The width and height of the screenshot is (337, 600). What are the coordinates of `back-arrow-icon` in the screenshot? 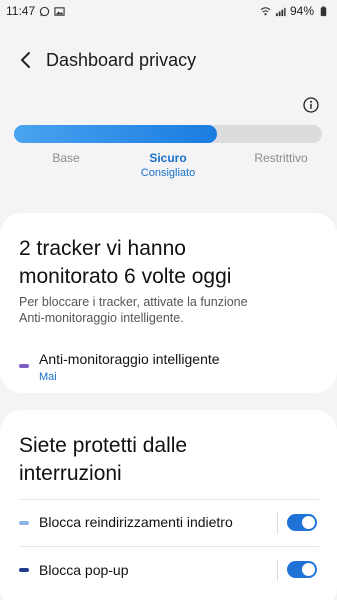 It's located at (26, 60).